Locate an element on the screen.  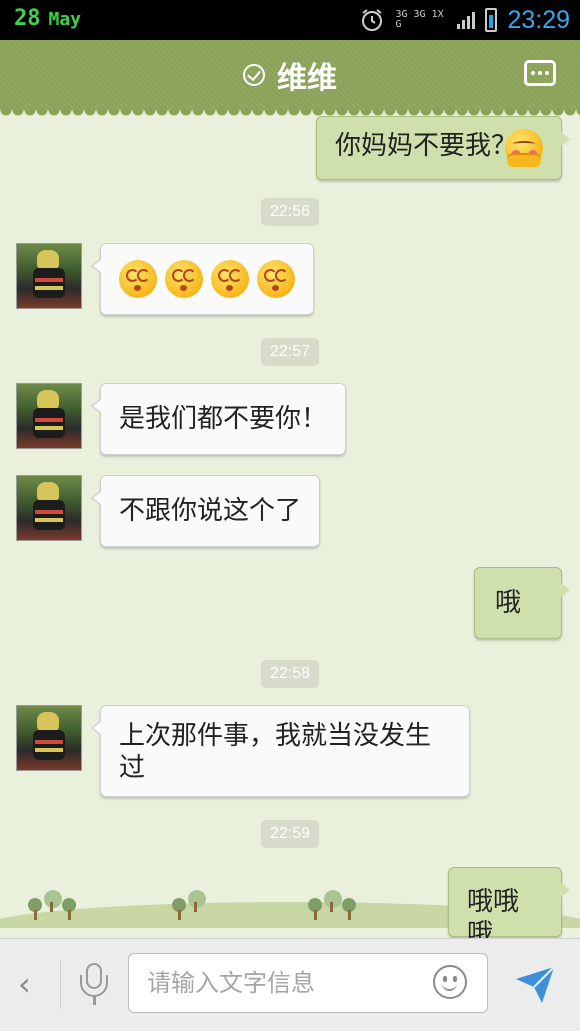
message-bubble-outgoing: 哦哦哦 is located at coordinates (509, 902).